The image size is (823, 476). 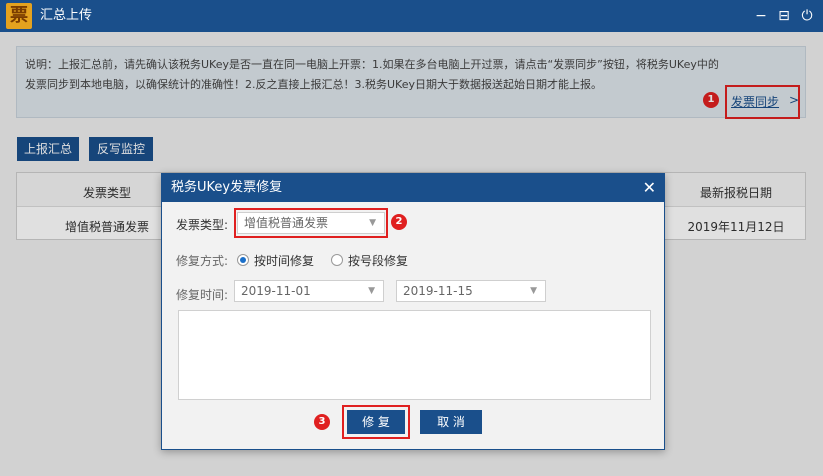 What do you see at coordinates (399, 222) in the screenshot?
I see `step-badge-2: 2` at bounding box center [399, 222].